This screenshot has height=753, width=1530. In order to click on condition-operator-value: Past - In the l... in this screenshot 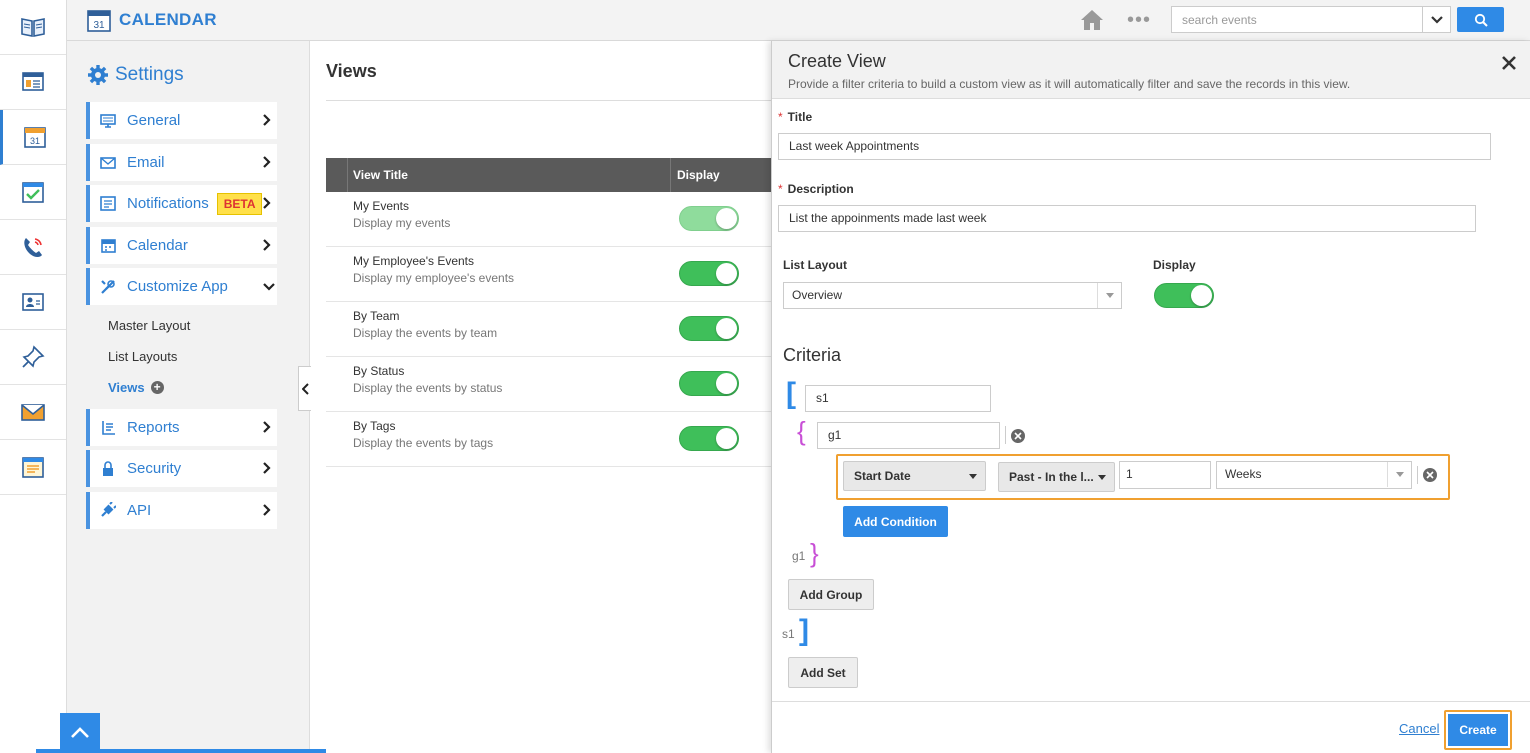, I will do `click(1051, 477)`.